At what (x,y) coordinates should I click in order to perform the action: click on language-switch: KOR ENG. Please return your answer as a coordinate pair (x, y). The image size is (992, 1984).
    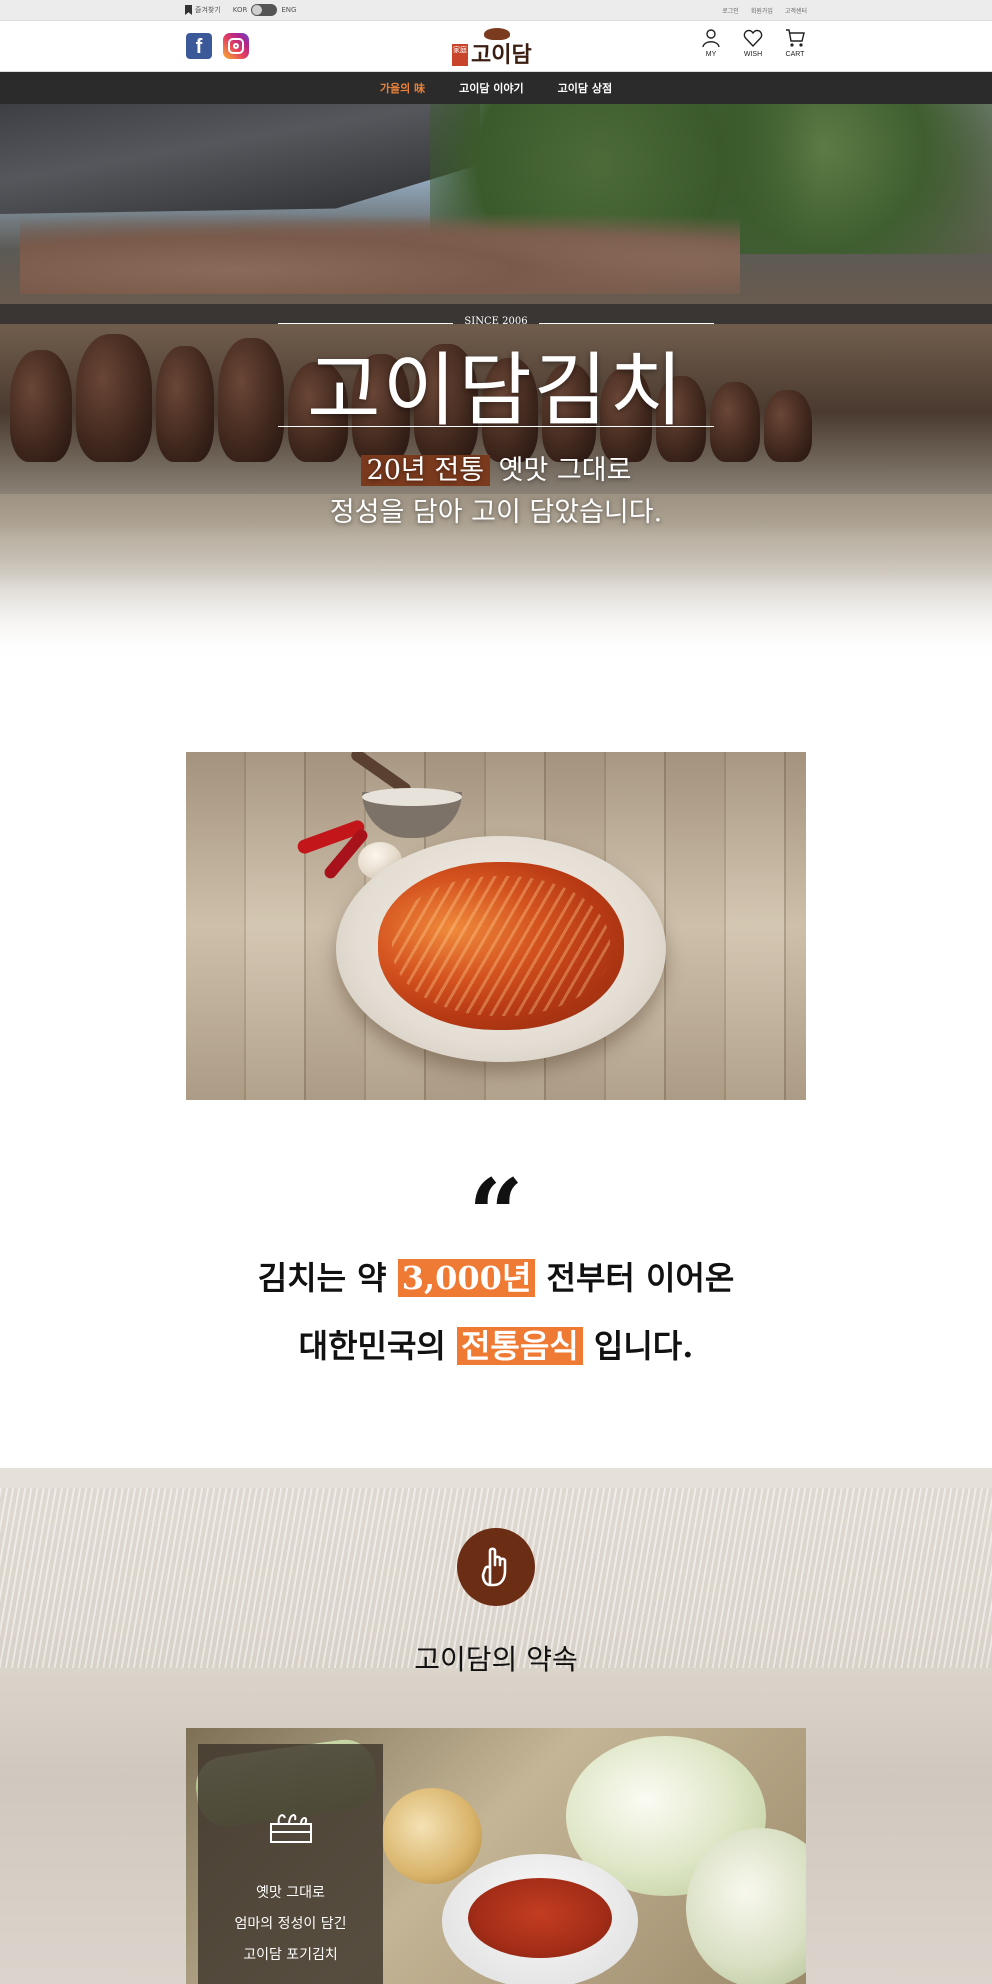
    Looking at the image, I should click on (264, 10).